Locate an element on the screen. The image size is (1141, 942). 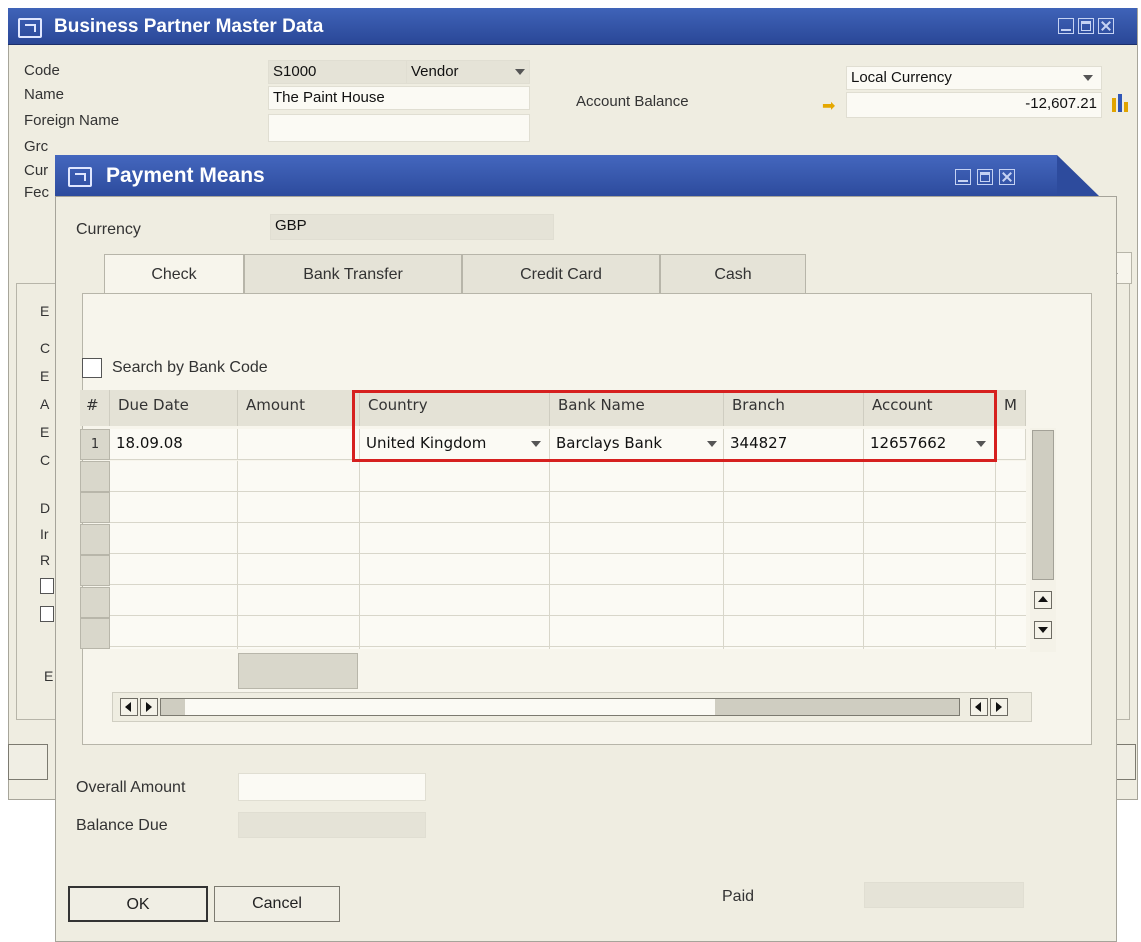
ok-button-label: OK is located at coordinates (138, 904).